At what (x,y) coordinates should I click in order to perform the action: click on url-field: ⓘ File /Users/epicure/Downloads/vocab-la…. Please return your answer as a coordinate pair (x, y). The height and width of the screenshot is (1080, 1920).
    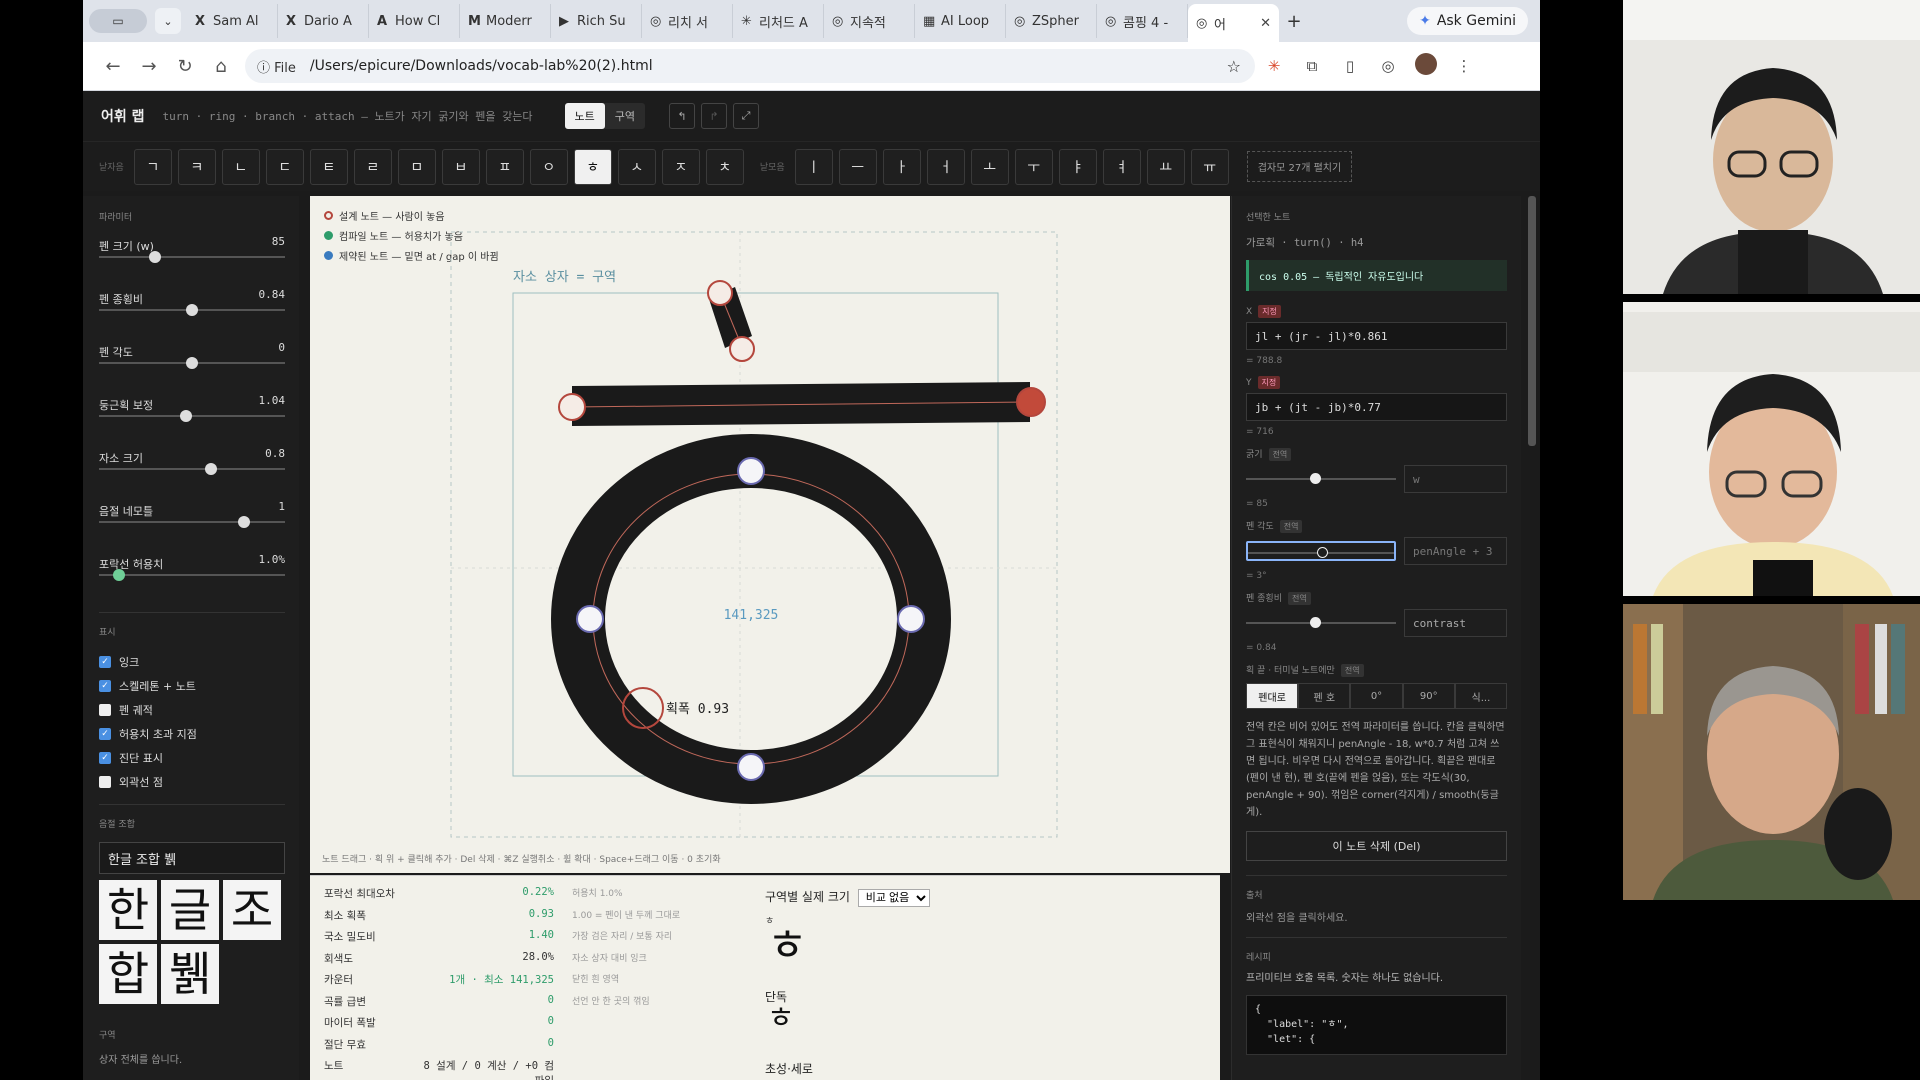
    Looking at the image, I should click on (750, 66).